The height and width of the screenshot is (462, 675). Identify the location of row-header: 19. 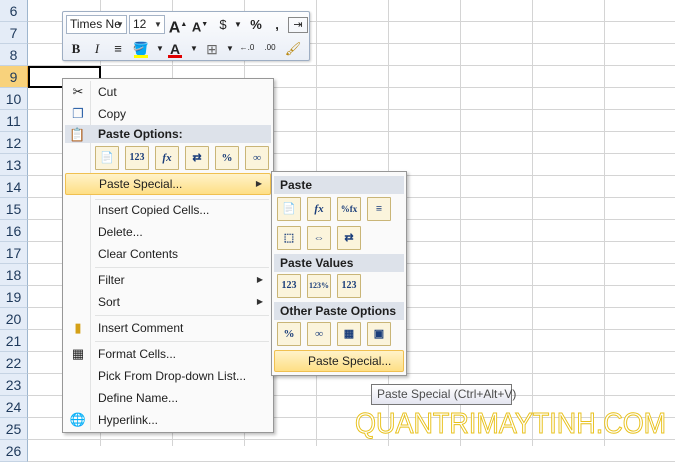
(14, 297).